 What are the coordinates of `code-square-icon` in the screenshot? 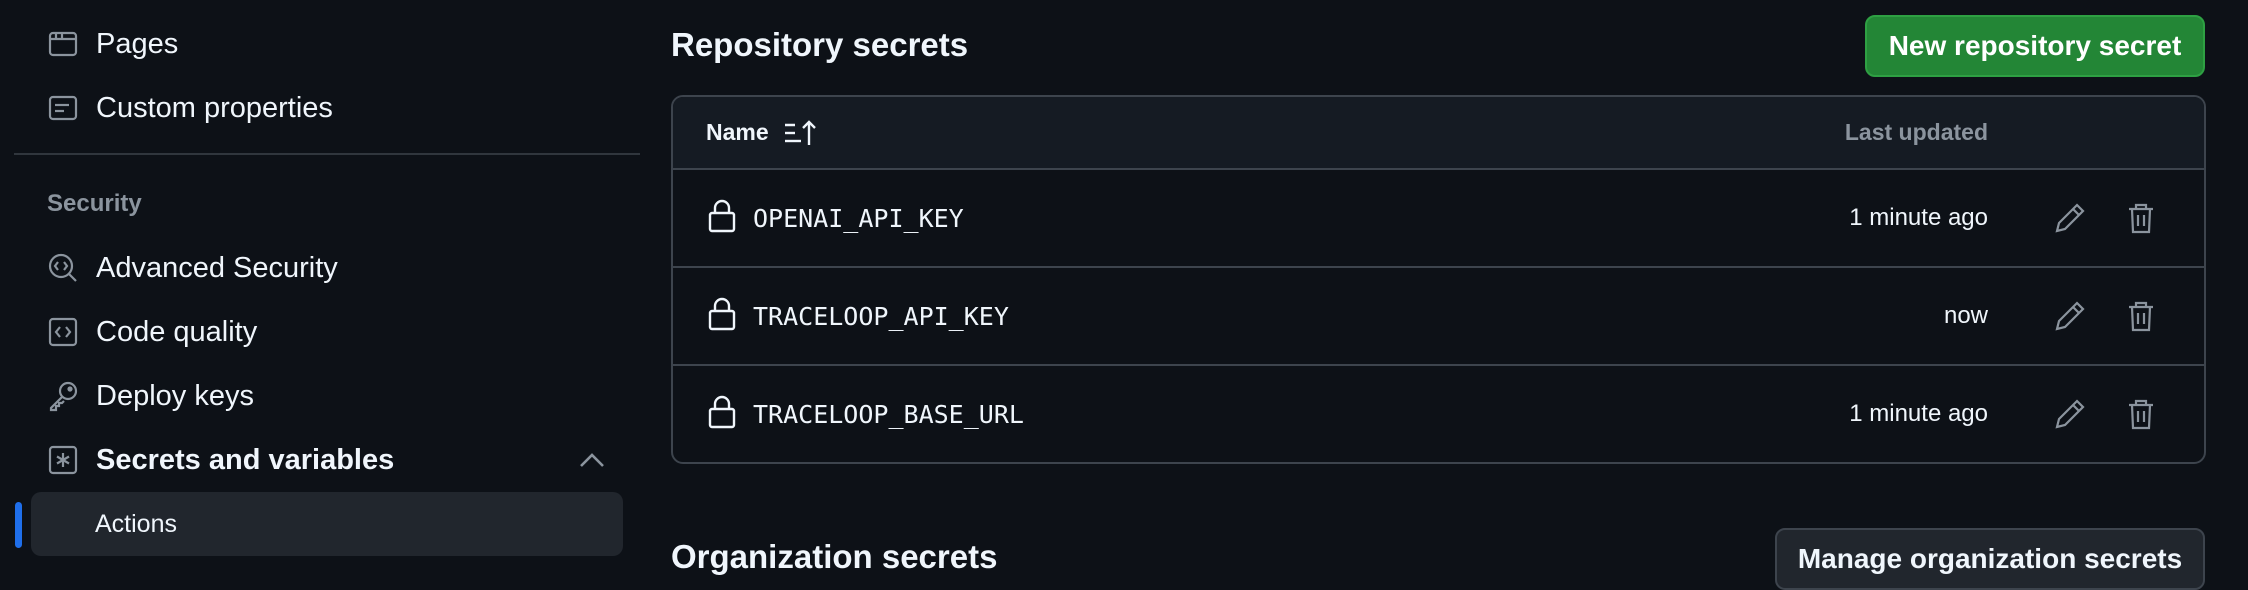 It's located at (63, 332).